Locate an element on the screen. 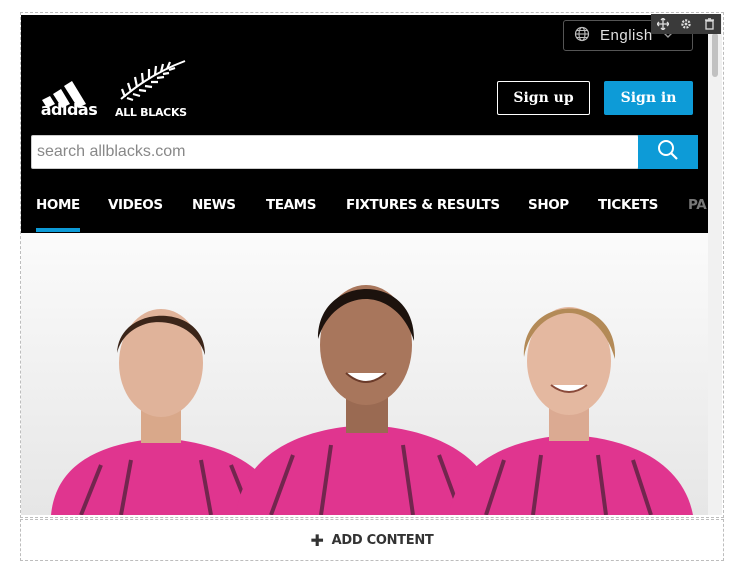 The height and width of the screenshot is (575, 745). nav-item-teams: TEAMS is located at coordinates (291, 205).